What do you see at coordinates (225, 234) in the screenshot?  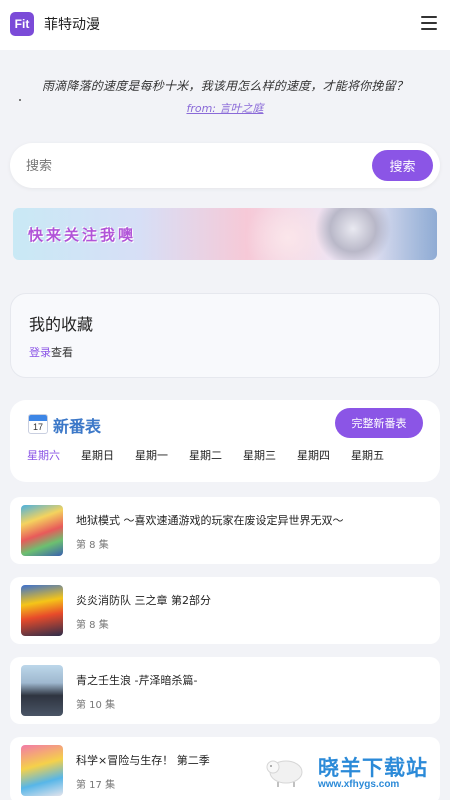 I see `promo-banner: 快来关注我噢` at bounding box center [225, 234].